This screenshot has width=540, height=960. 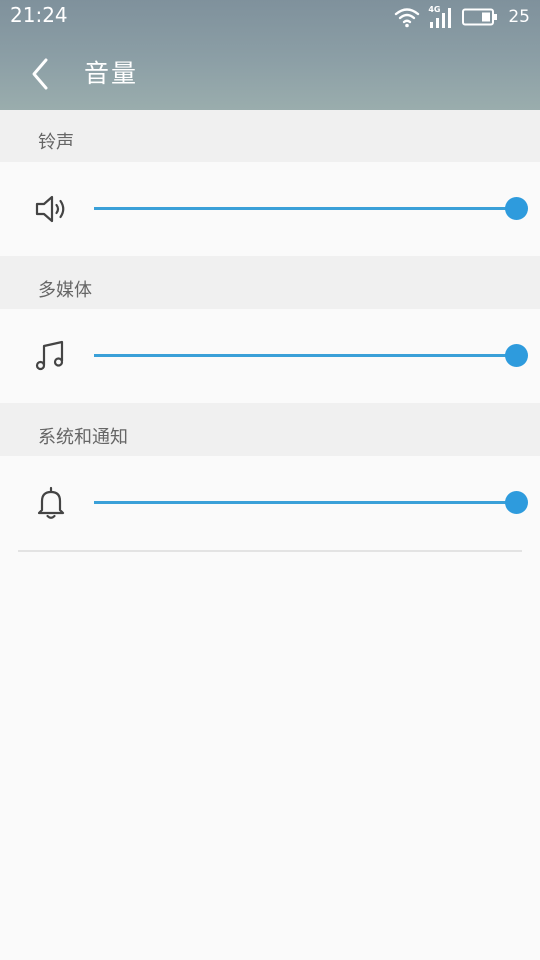 I want to click on chevron-left-icon, so click(x=40, y=74).